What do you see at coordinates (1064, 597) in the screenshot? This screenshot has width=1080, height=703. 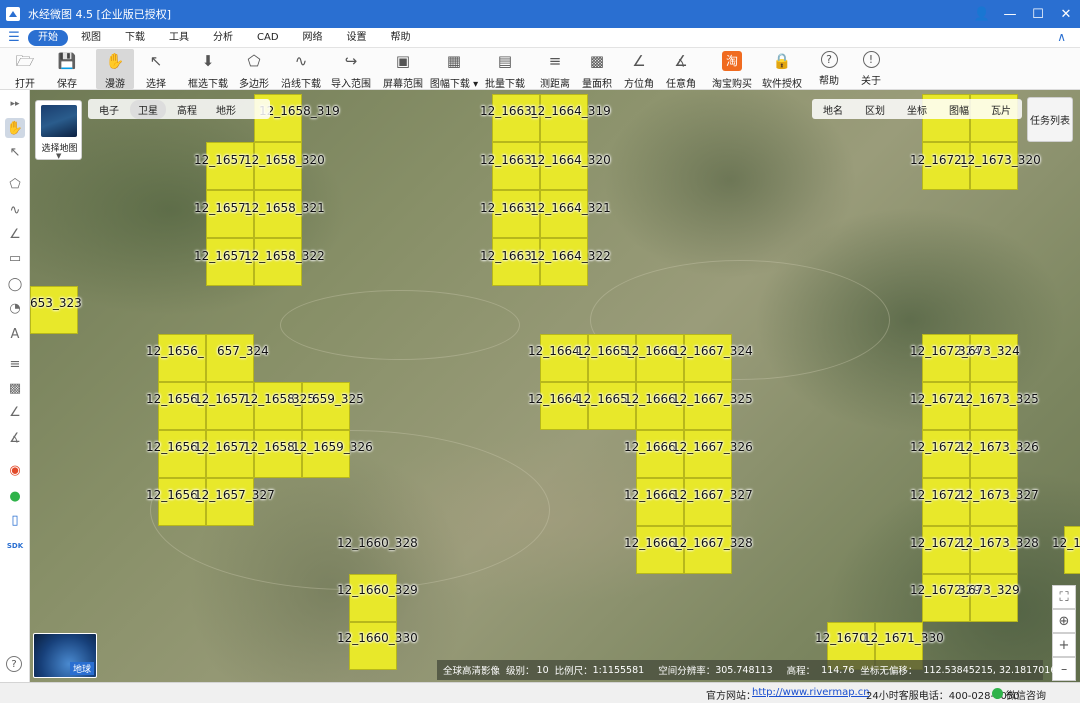 I see `full-extent-icon: ⛶` at bounding box center [1064, 597].